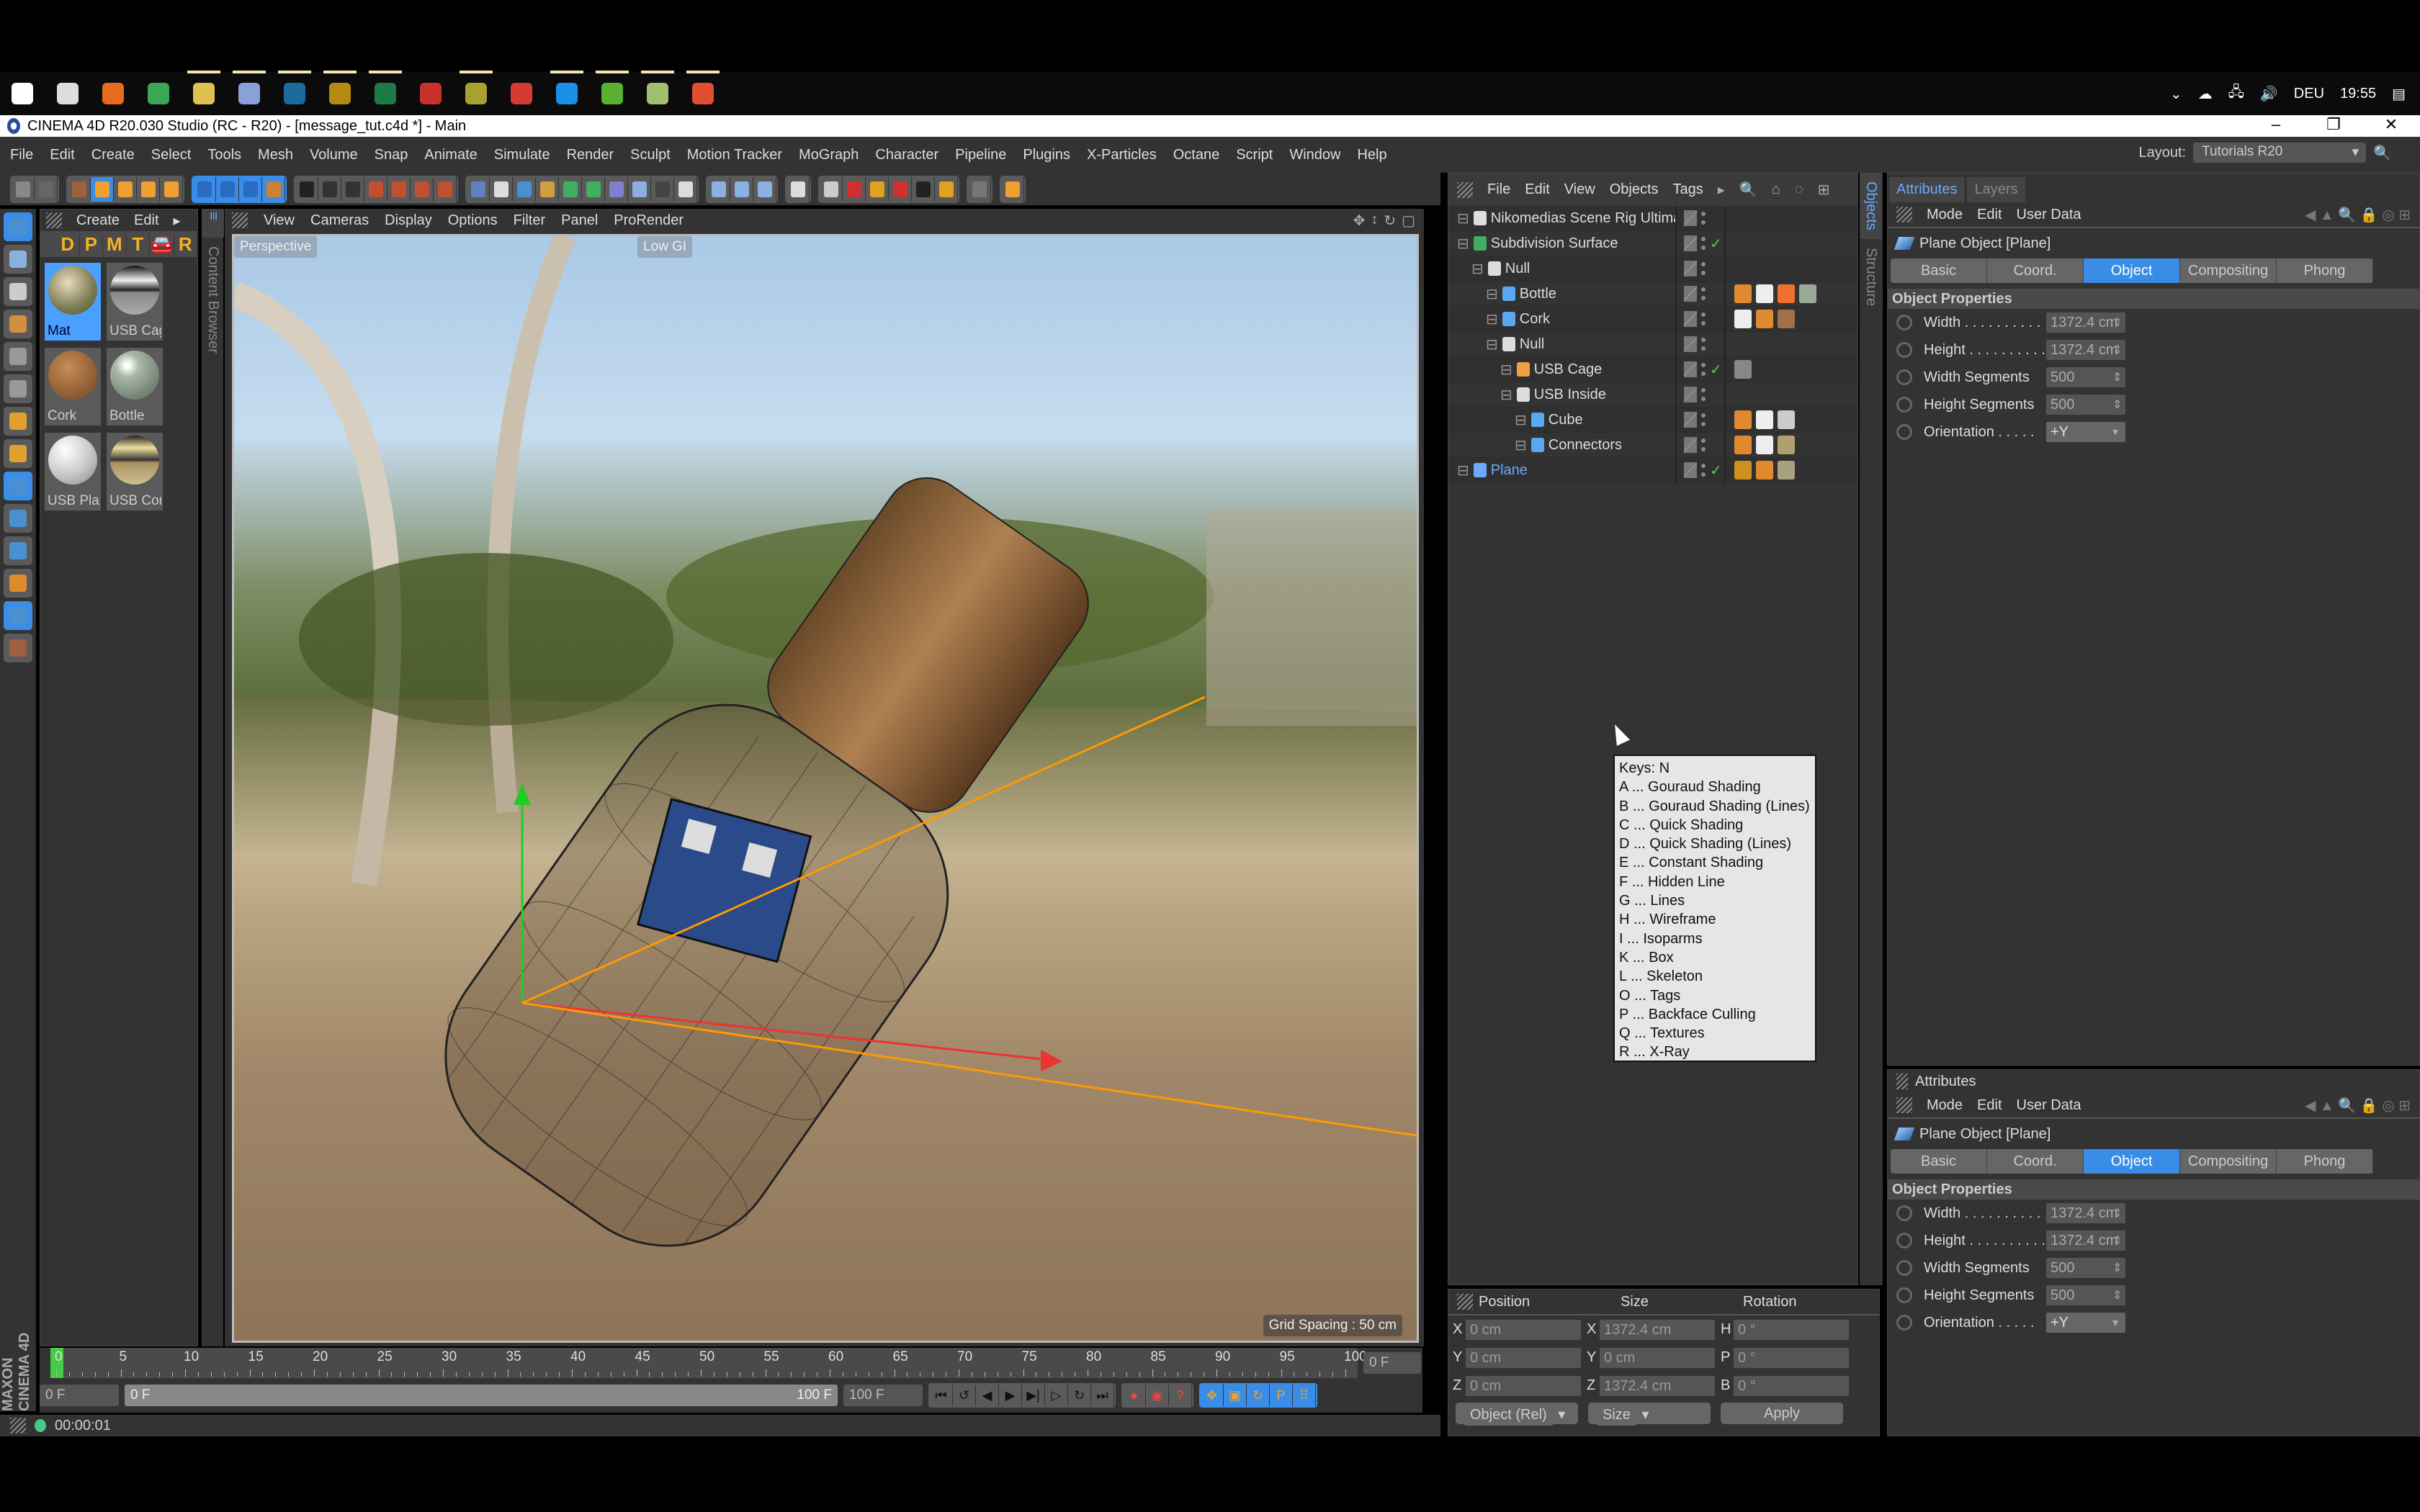 The height and width of the screenshot is (1512, 2420). I want to click on scale-button, so click(126, 189).